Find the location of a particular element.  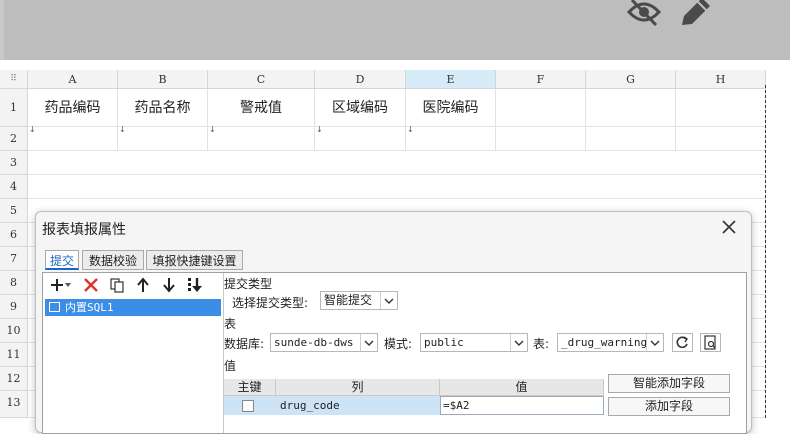

column-header-e: E is located at coordinates (451, 79).